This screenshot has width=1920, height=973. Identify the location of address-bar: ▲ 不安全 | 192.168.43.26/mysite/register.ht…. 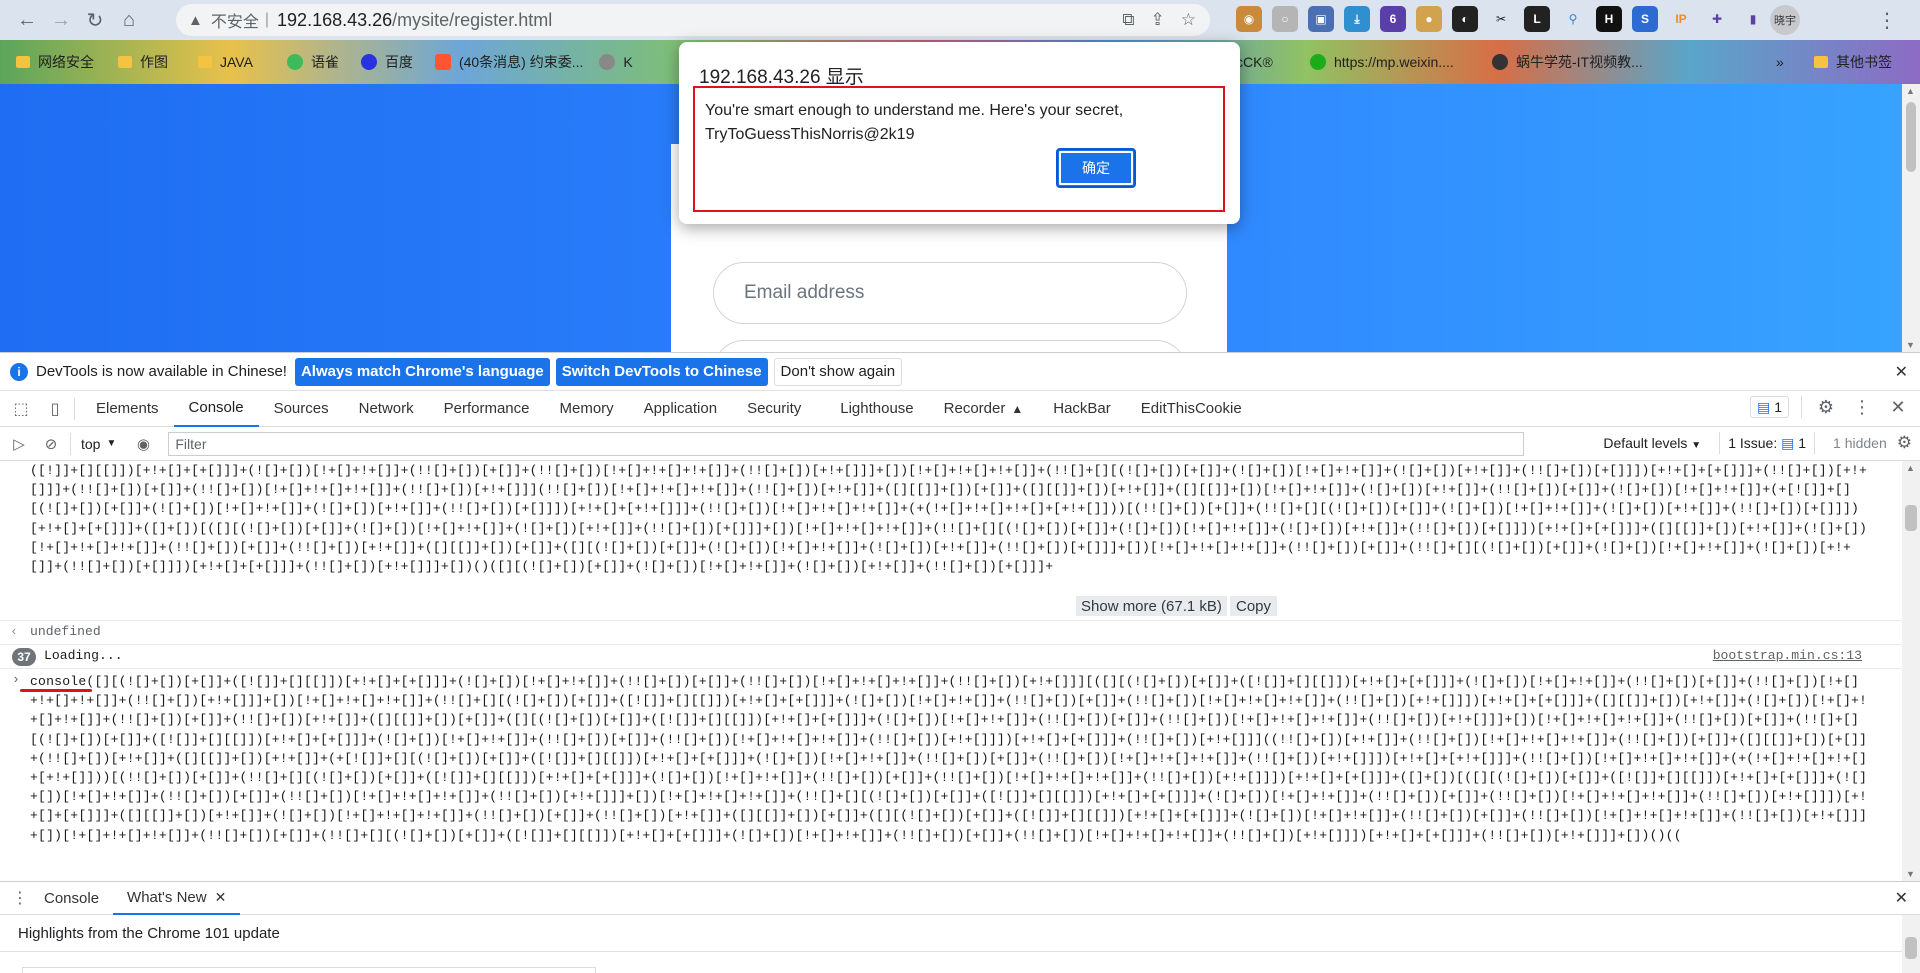
(693, 20).